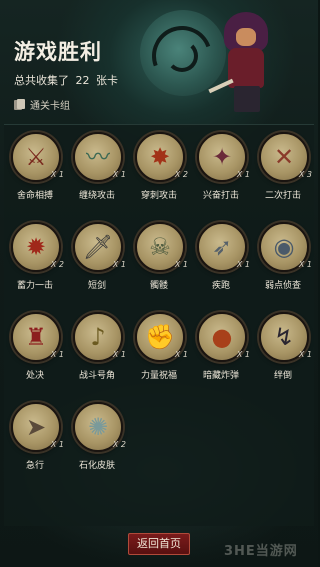  What do you see at coordinates (96, 286) in the screenshot?
I see `card-name: 短剑` at bounding box center [96, 286].